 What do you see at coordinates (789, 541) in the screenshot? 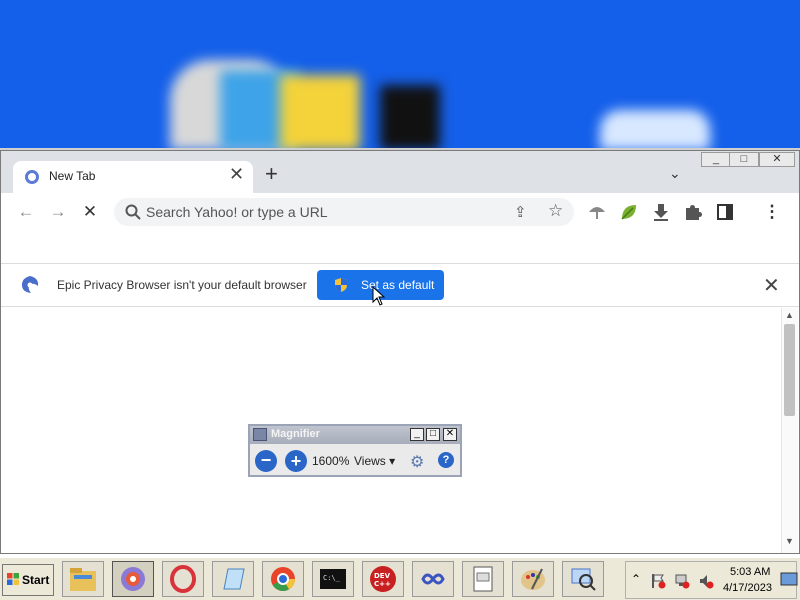
I see `scroll-down-arrow-icon: ▼` at bounding box center [789, 541].